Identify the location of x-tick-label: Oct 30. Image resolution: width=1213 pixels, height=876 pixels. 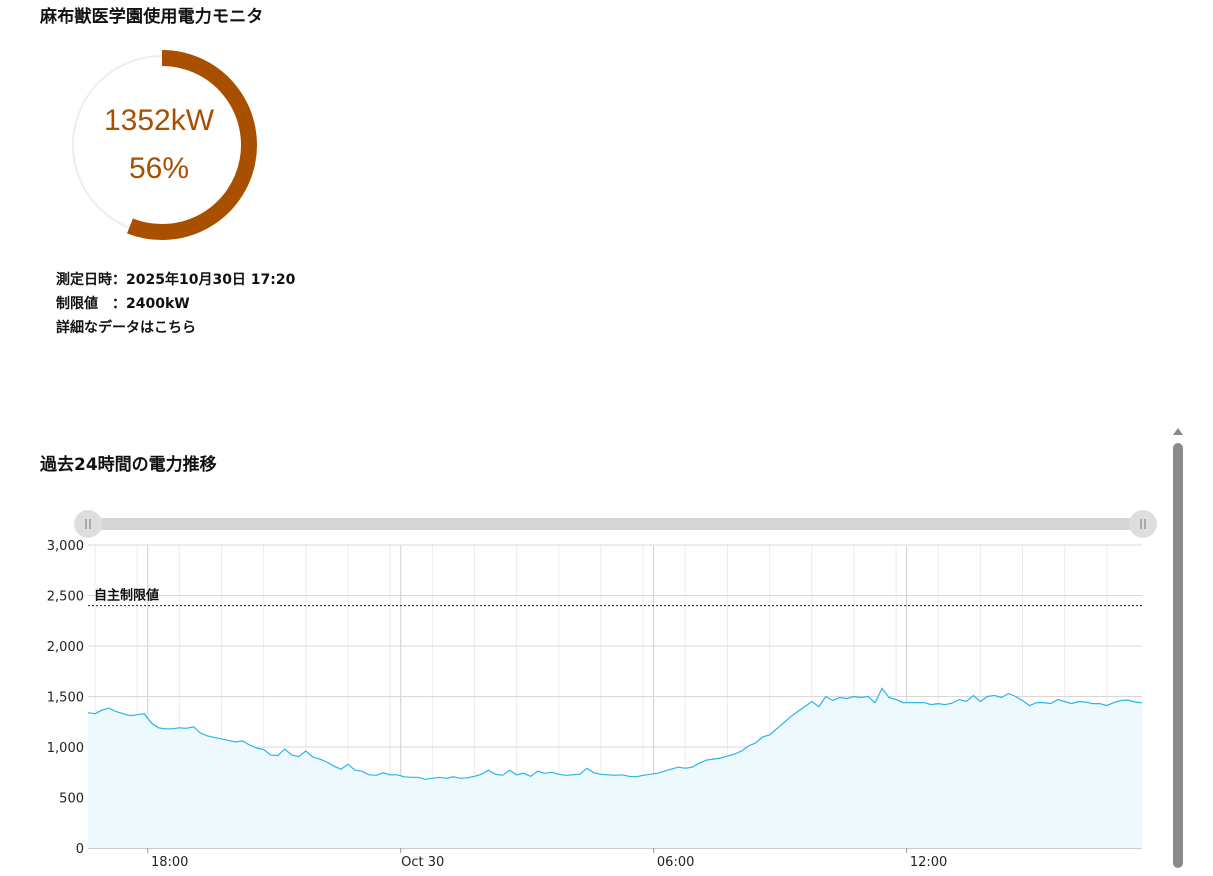
(422, 862).